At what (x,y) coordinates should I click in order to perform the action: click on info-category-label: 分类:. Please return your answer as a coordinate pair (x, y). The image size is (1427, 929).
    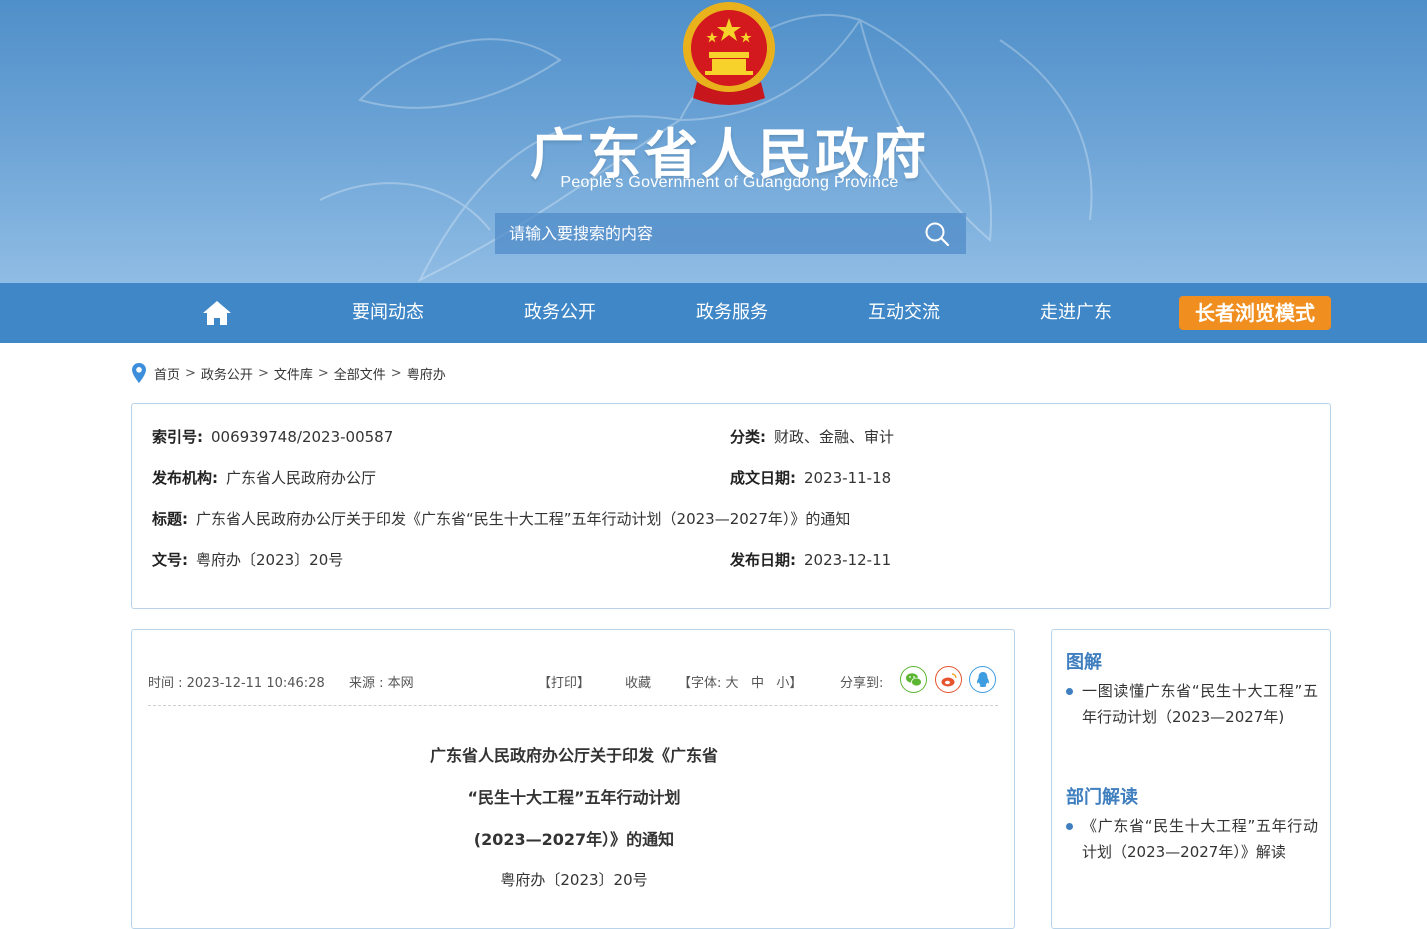
    Looking at the image, I should click on (748, 437).